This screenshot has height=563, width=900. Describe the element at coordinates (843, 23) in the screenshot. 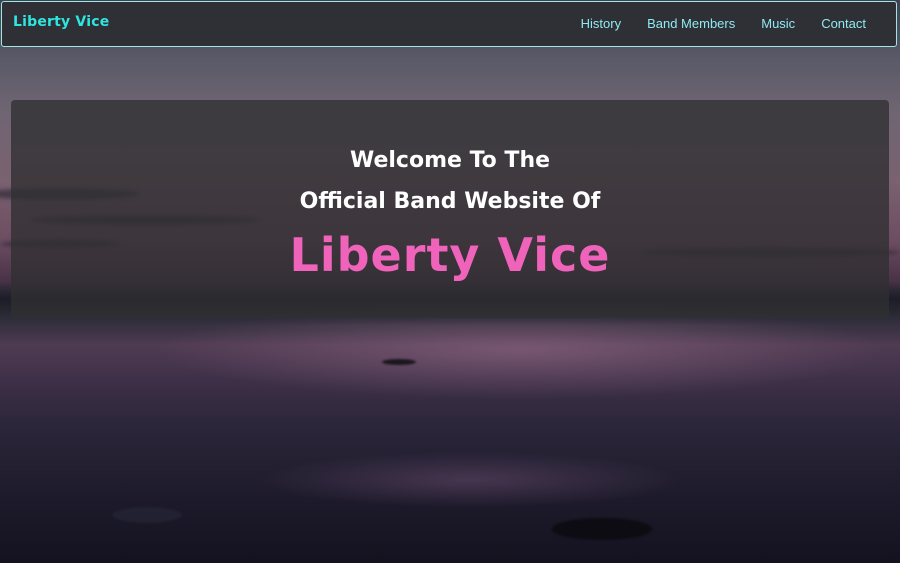

I see `nav-link-contact: Contact` at that location.